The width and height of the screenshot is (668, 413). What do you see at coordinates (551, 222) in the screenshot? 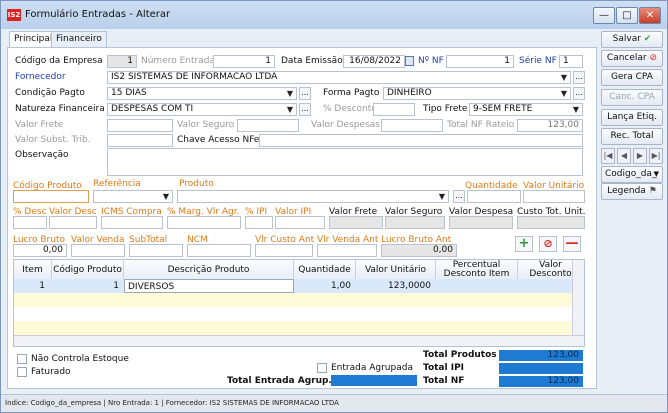
I see `custo-tot-unit-field` at bounding box center [551, 222].